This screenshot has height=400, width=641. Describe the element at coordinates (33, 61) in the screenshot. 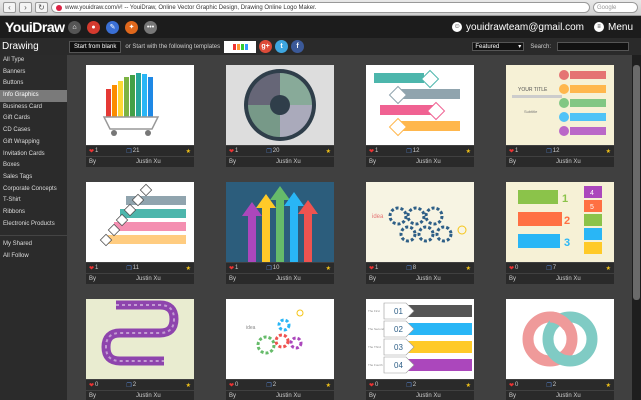

I see `sidebar-item-all-type: All Type` at that location.